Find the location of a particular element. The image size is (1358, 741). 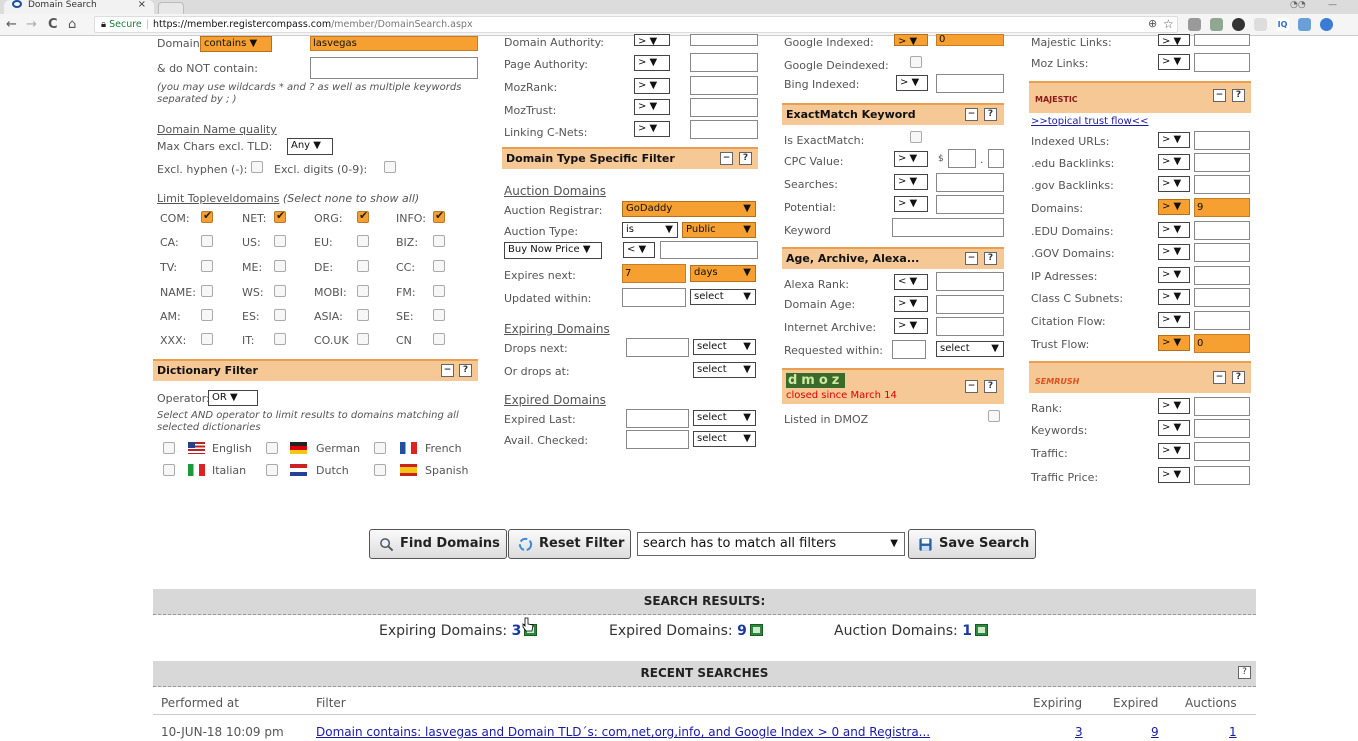

forward-icon: → is located at coordinates (31, 24).